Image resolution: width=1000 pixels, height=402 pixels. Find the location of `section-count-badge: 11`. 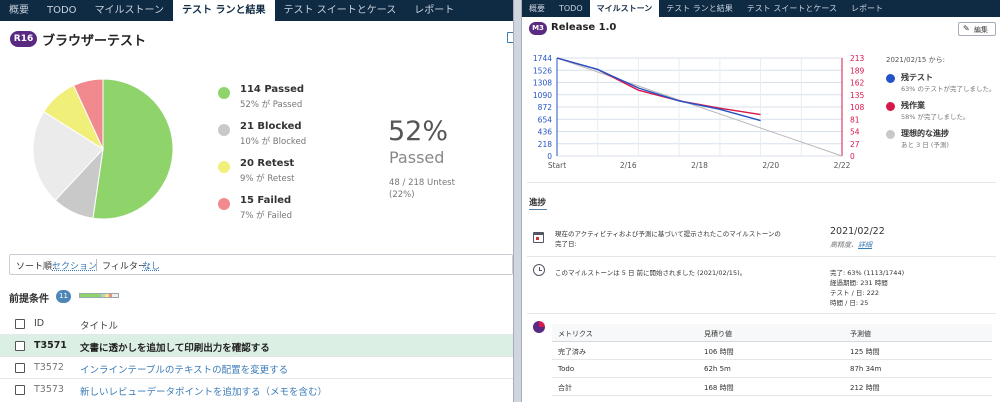

section-count-badge: 11 is located at coordinates (63, 296).